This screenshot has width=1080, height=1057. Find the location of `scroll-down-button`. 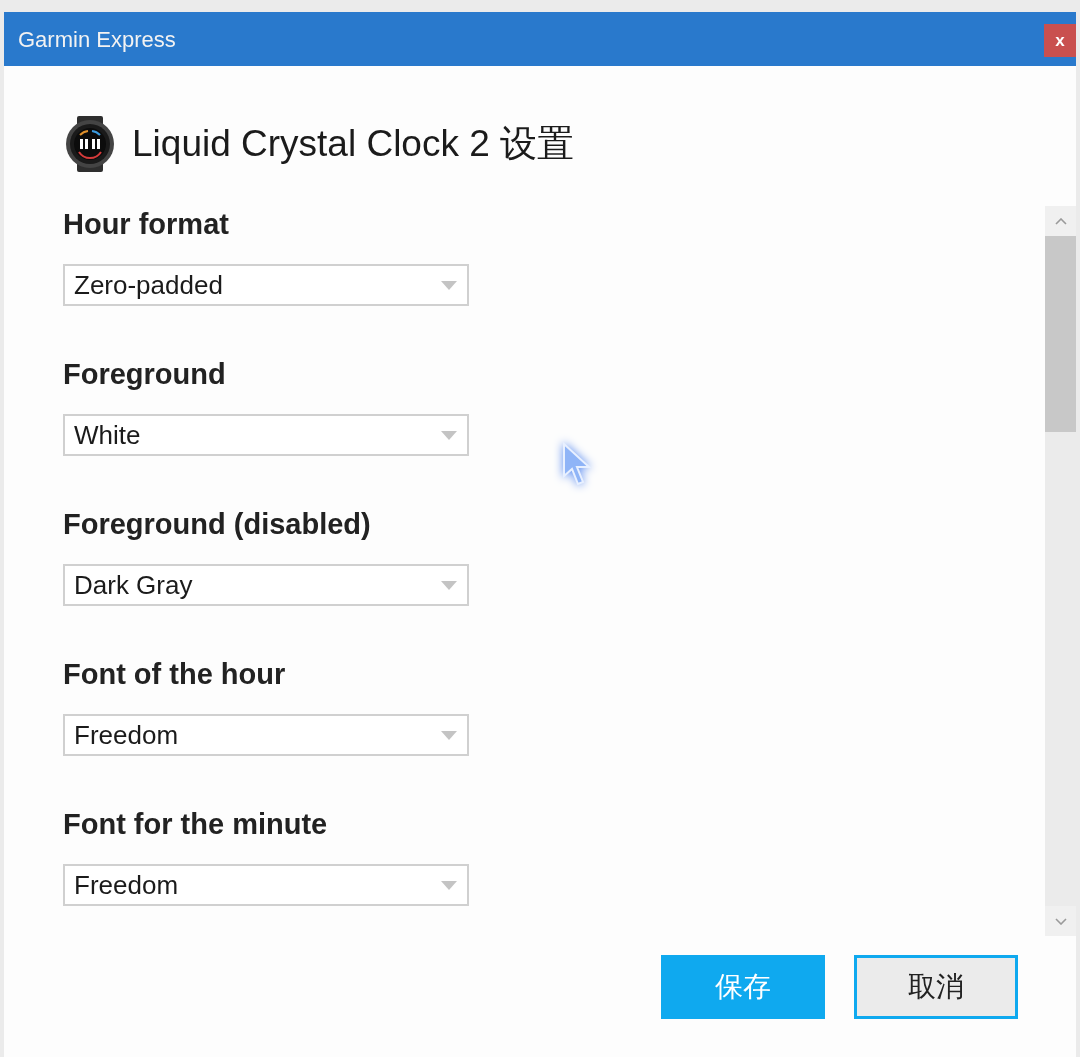

scroll-down-button is located at coordinates (1060, 921).